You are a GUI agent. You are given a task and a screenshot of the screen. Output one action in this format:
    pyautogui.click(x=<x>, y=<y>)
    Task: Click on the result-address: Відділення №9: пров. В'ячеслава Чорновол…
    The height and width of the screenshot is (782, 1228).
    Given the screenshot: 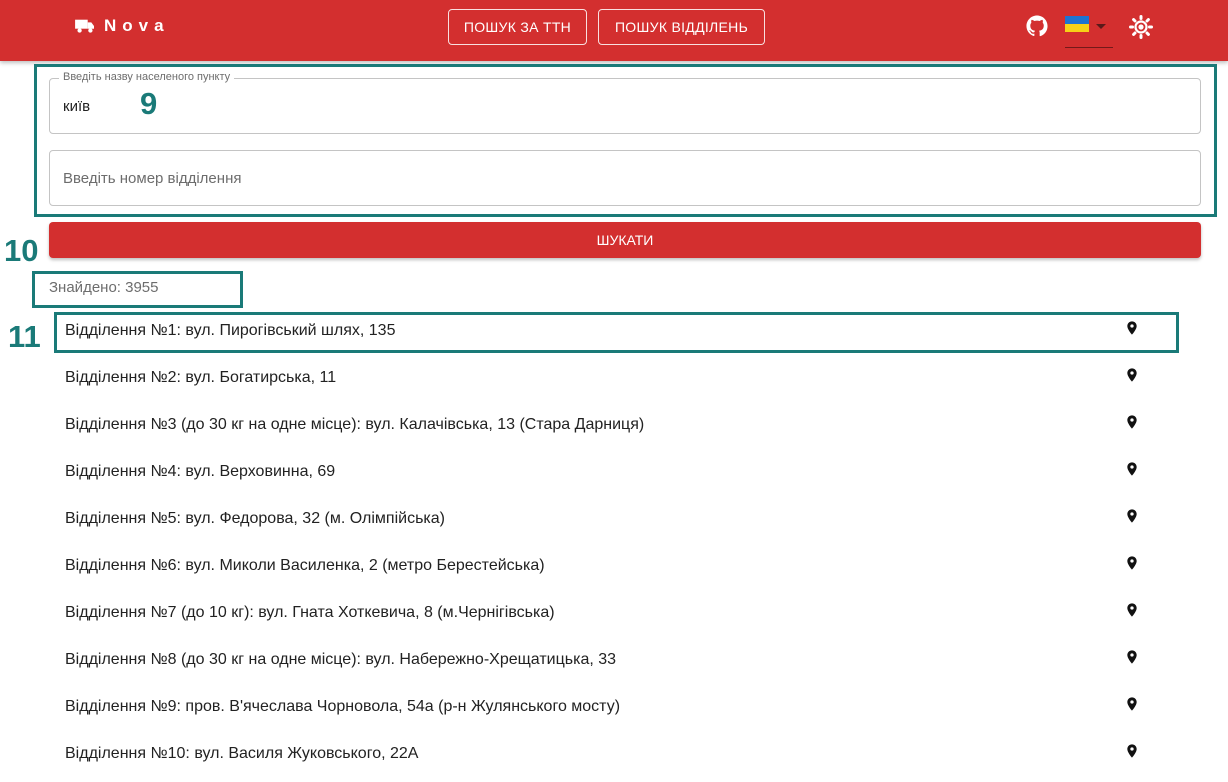 What is the action you would take?
    pyautogui.click(x=343, y=706)
    